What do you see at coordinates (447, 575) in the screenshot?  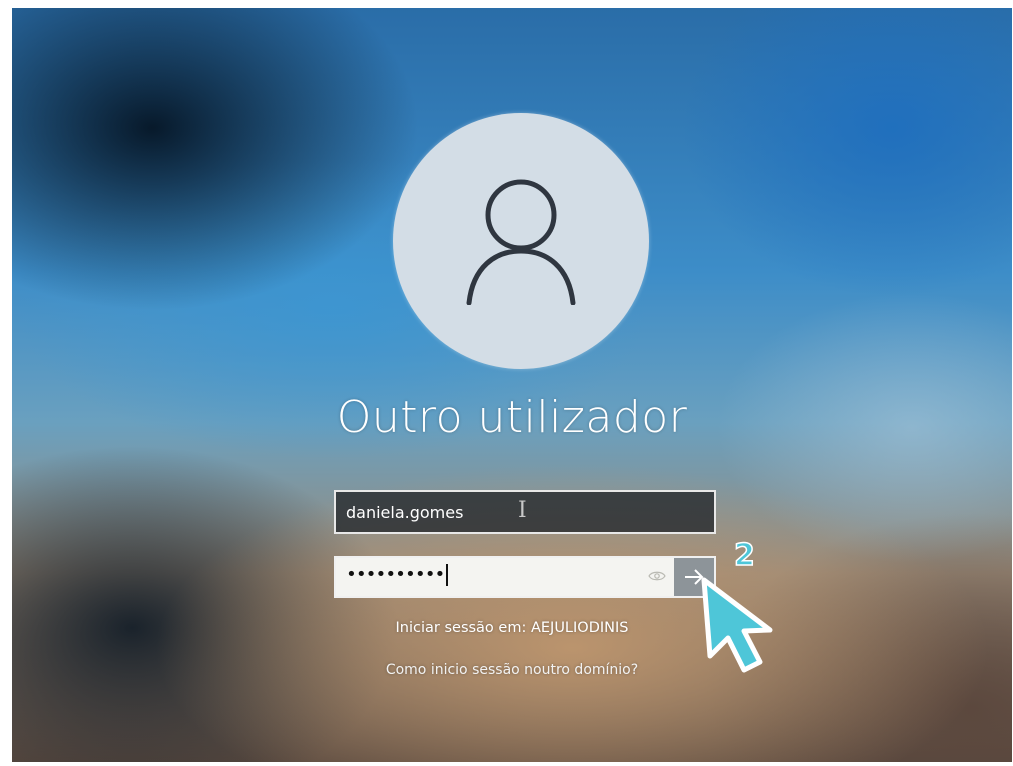 I see `text-caret` at bounding box center [447, 575].